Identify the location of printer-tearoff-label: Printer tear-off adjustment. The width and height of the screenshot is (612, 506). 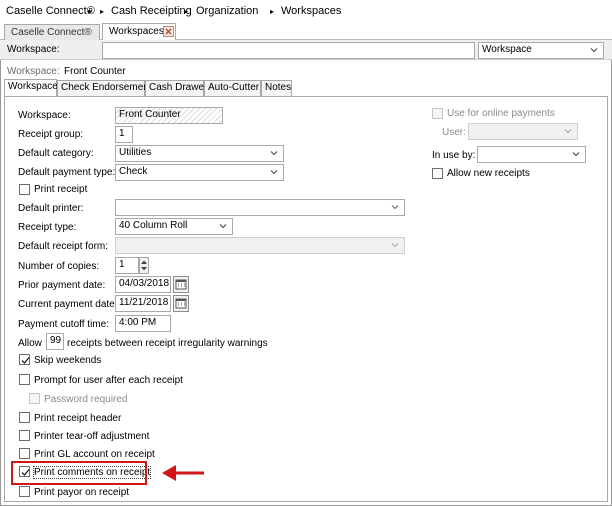
(92, 436).